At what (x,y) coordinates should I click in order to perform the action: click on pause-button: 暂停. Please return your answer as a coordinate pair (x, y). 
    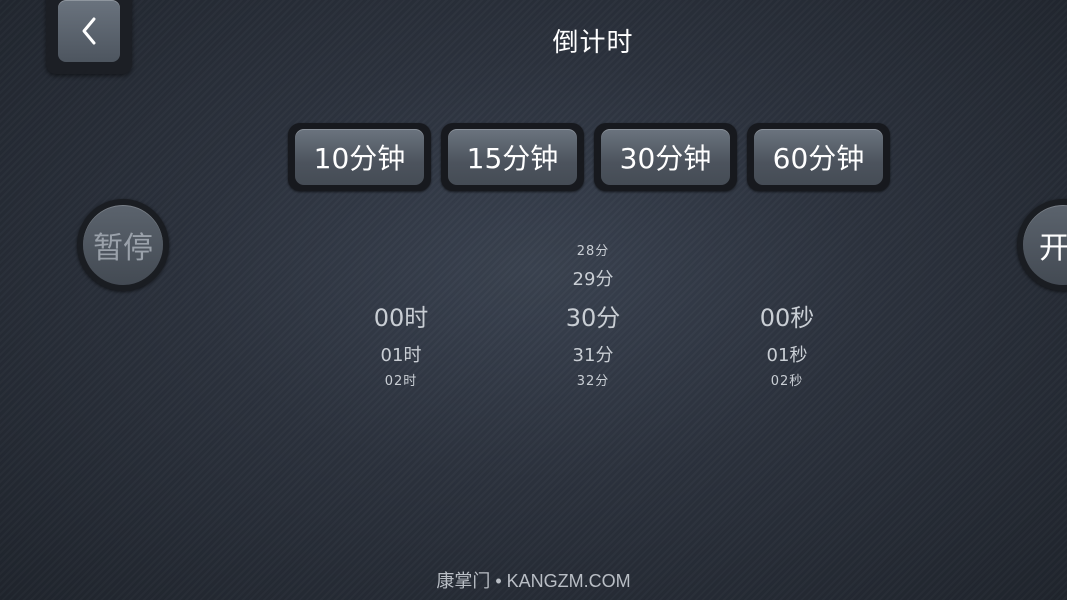
    Looking at the image, I should click on (123, 245).